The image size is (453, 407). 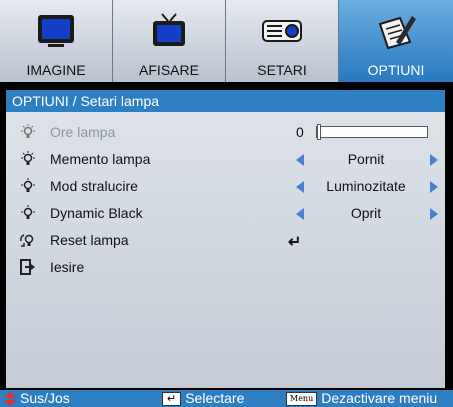 I want to click on projector-icon, so click(x=282, y=31).